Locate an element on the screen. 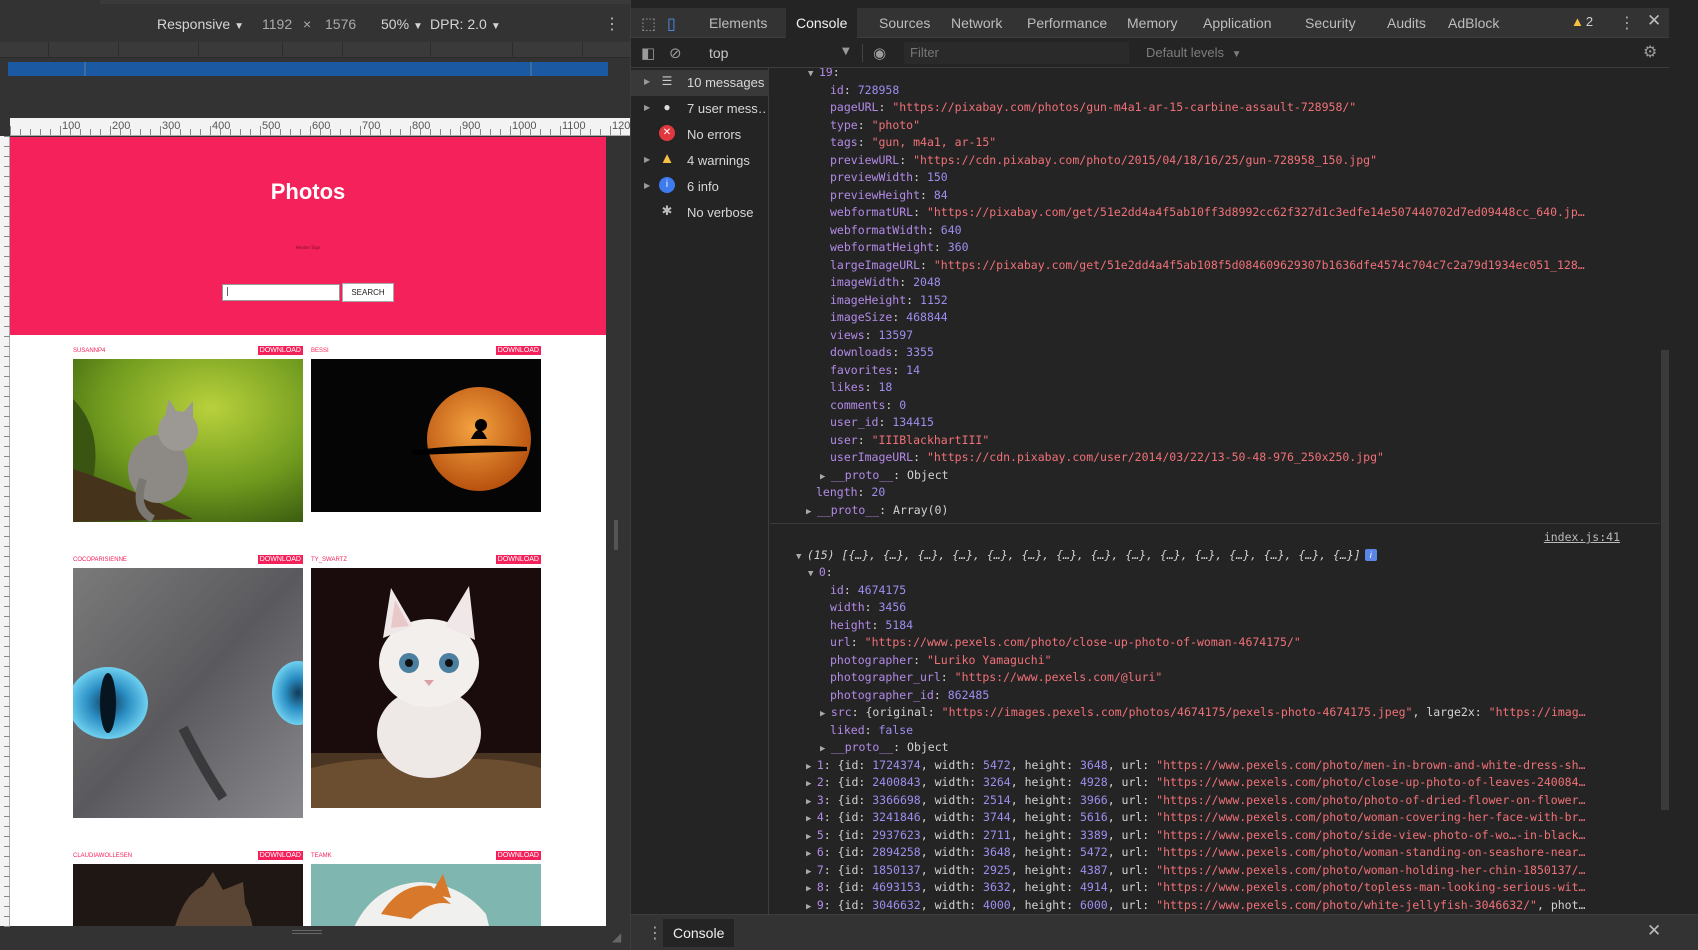  search-input: | is located at coordinates (281, 292).